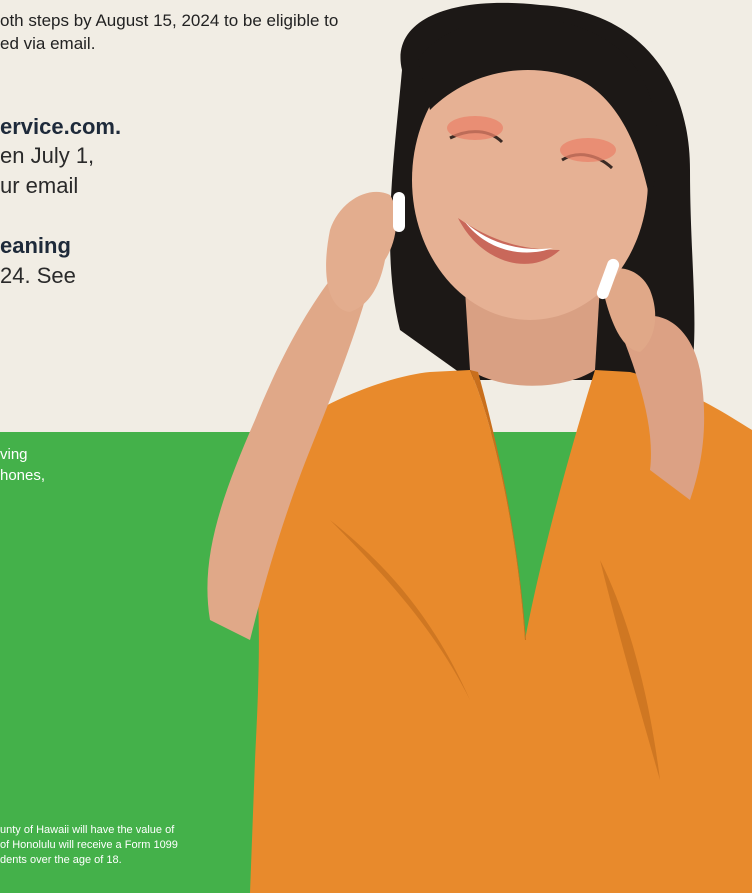  Describe the element at coordinates (475, 128) in the screenshot. I see `left-eyeshadow` at that location.